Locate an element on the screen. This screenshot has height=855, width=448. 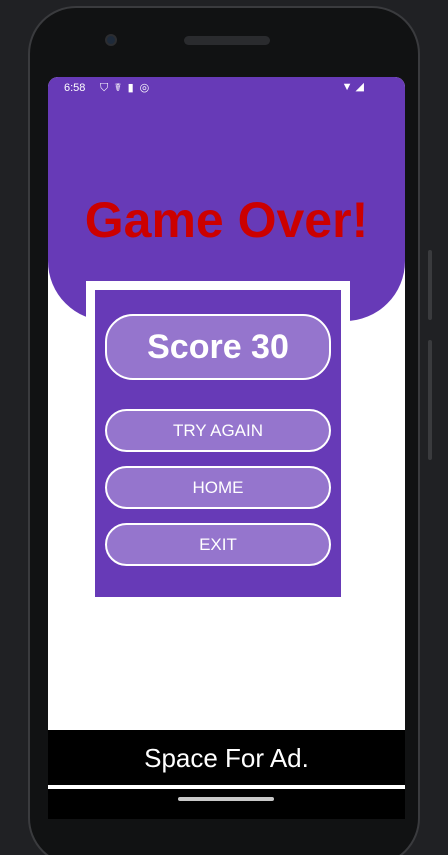
status-time: 6:58 is located at coordinates (75, 88).